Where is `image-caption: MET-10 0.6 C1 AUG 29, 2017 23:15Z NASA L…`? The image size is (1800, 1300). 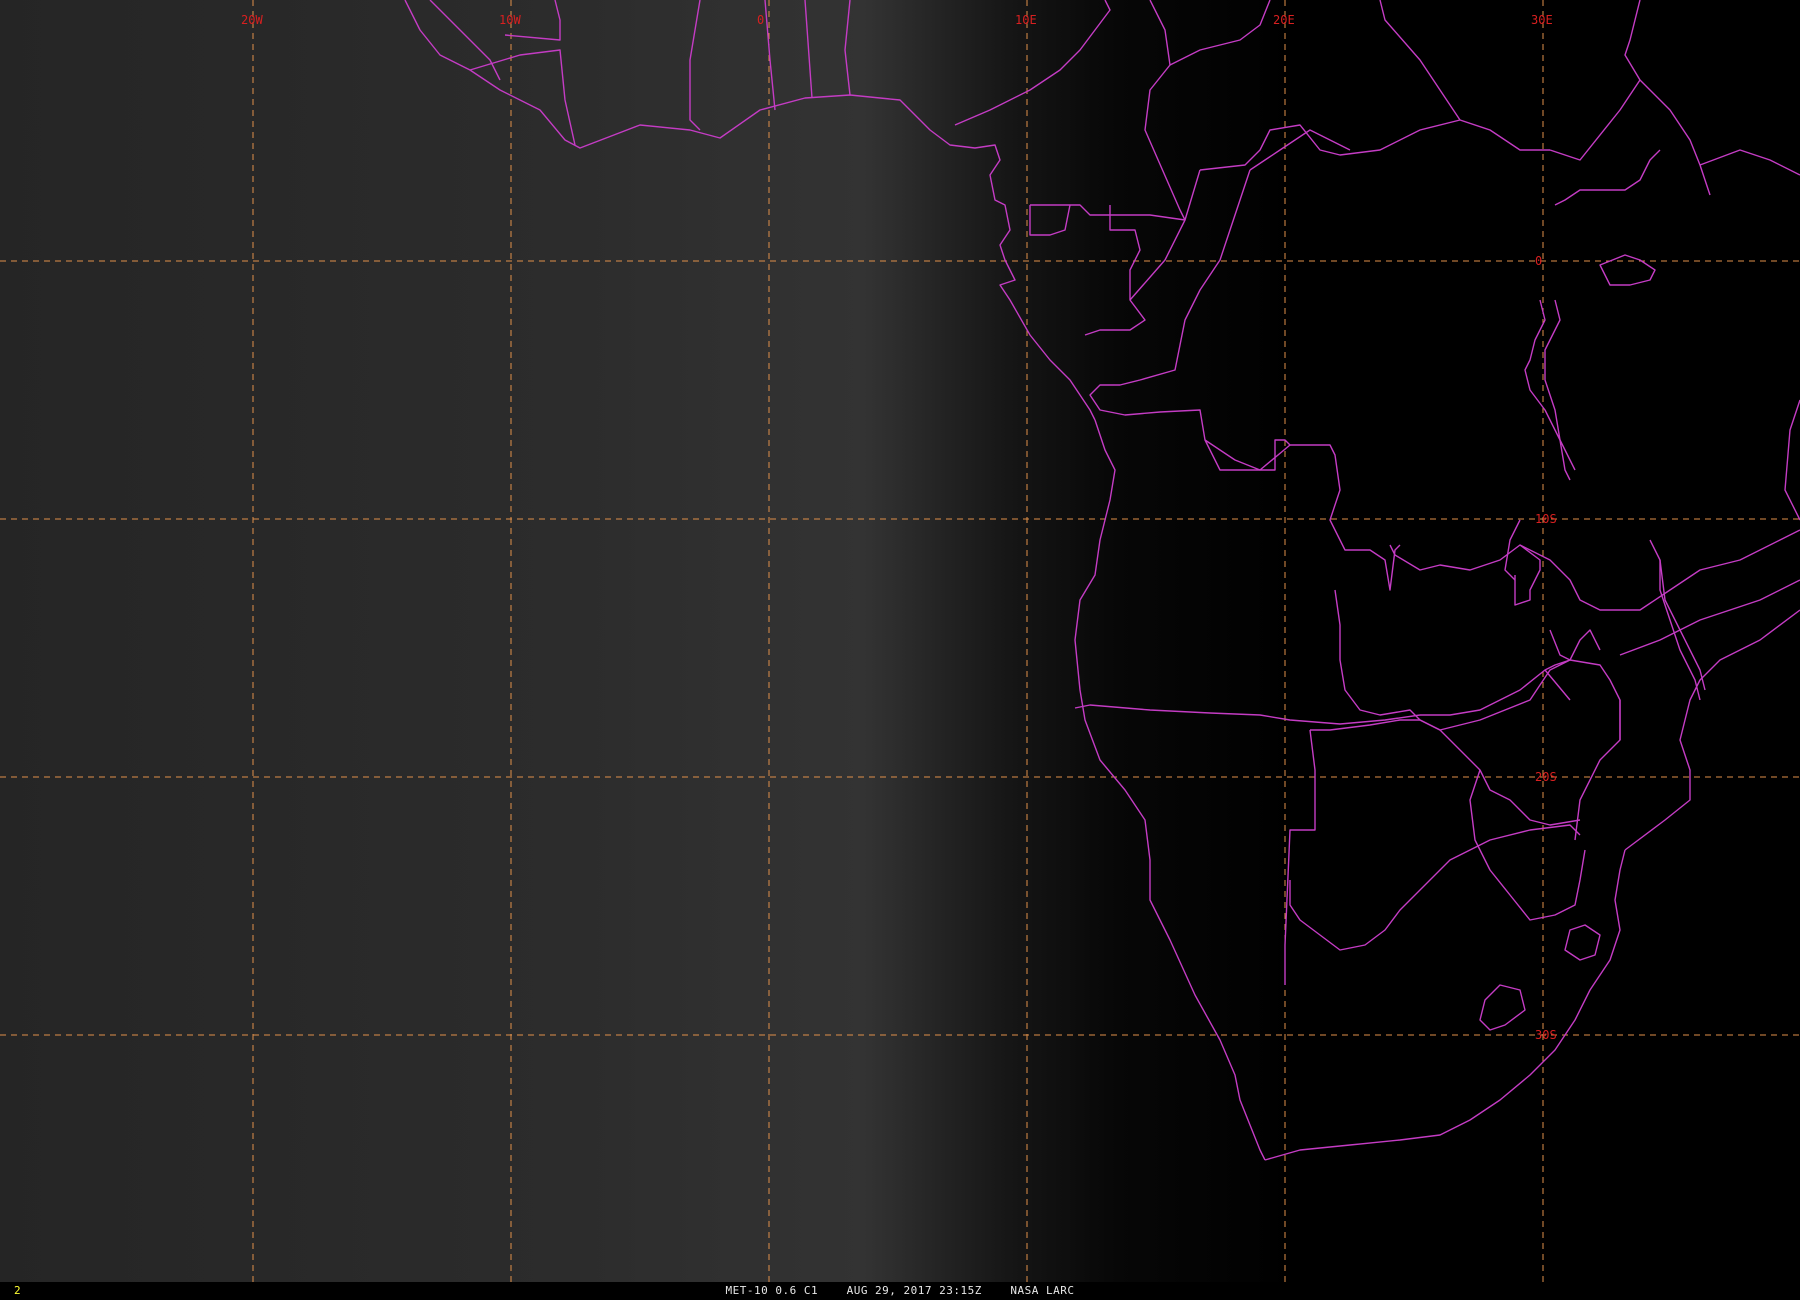
image-caption: MET-10 0.6 C1 AUG 29, 2017 23:15Z NASA L… is located at coordinates (900, 1290).